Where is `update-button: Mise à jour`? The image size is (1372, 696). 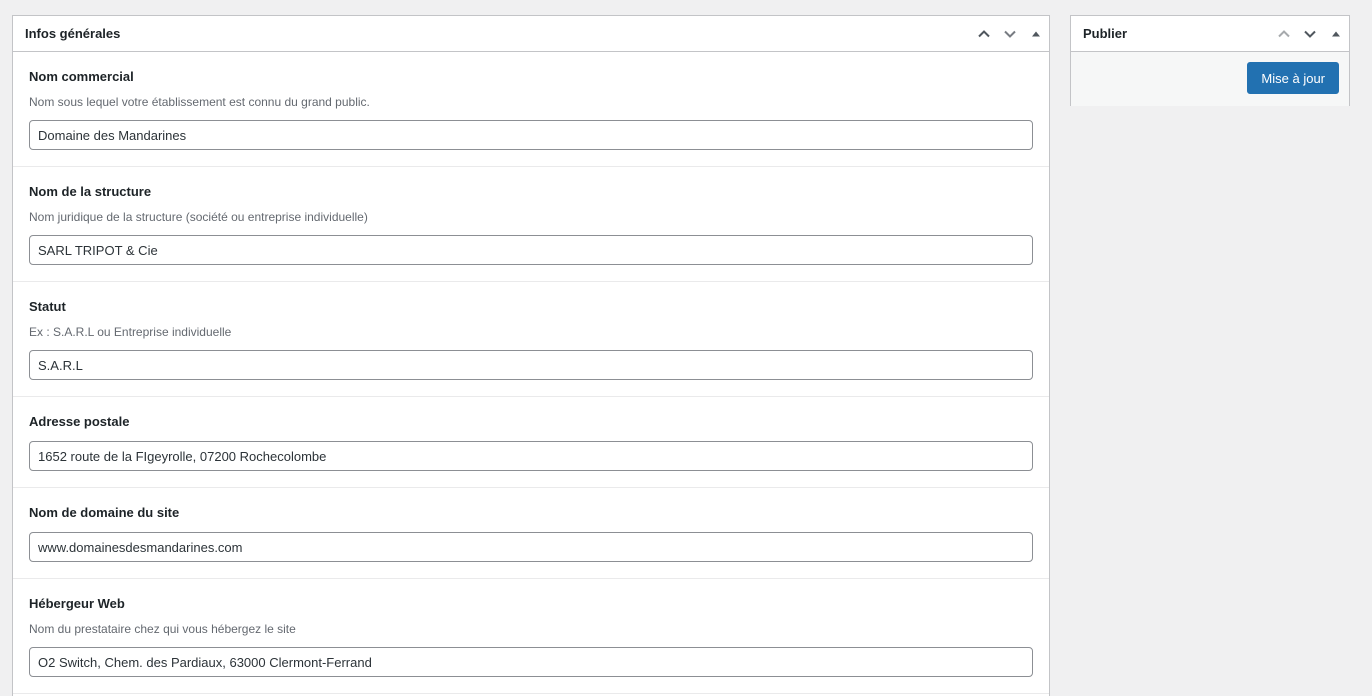 update-button: Mise à jour is located at coordinates (1293, 78).